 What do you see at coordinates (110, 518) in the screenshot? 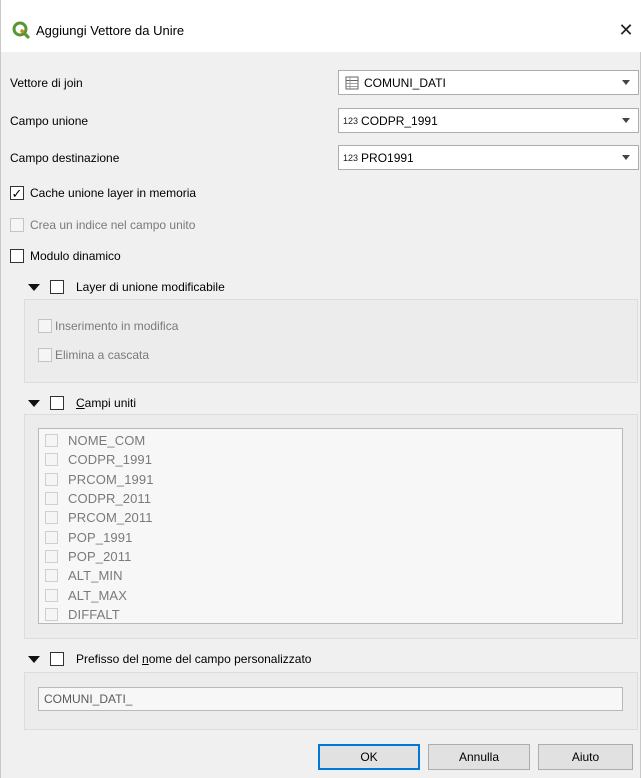
I see `joined-field-label: PRCOM_2011` at bounding box center [110, 518].